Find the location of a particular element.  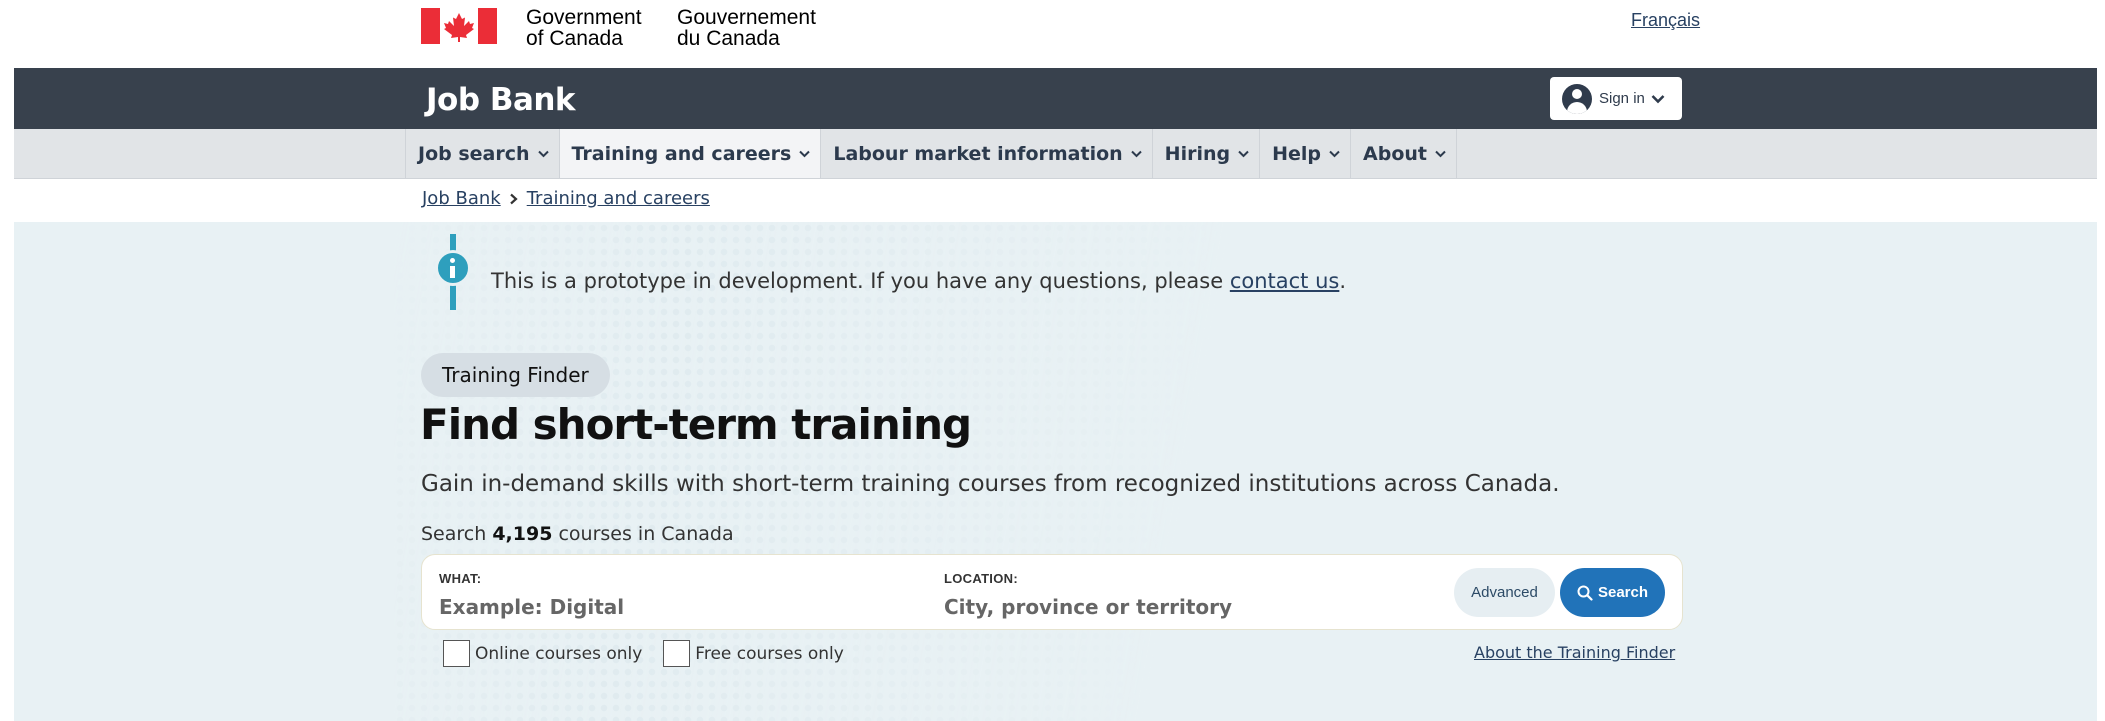

nav-item-about: About is located at coordinates (1404, 153).